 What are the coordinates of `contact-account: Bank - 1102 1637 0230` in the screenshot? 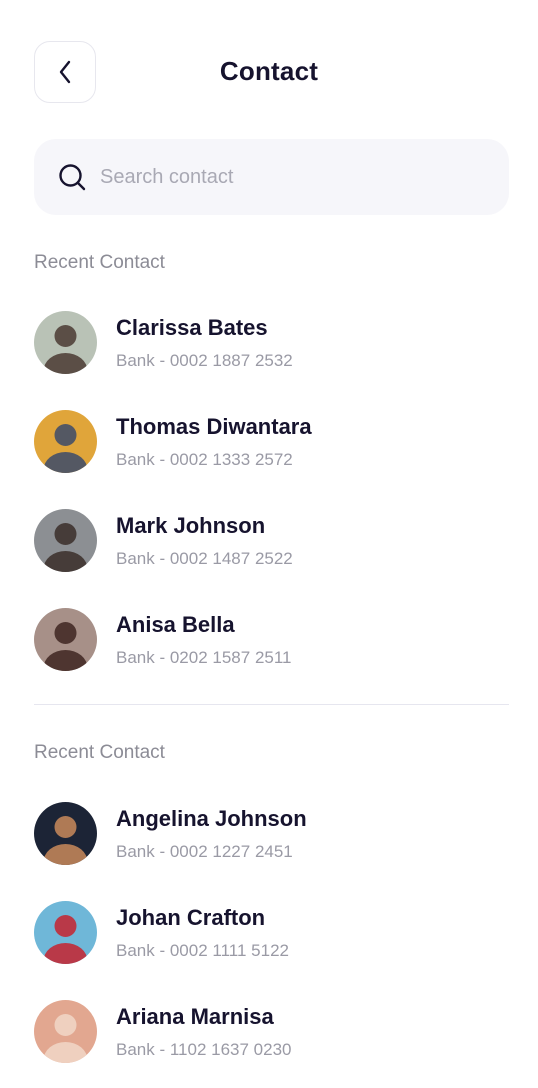 It's located at (204, 1049).